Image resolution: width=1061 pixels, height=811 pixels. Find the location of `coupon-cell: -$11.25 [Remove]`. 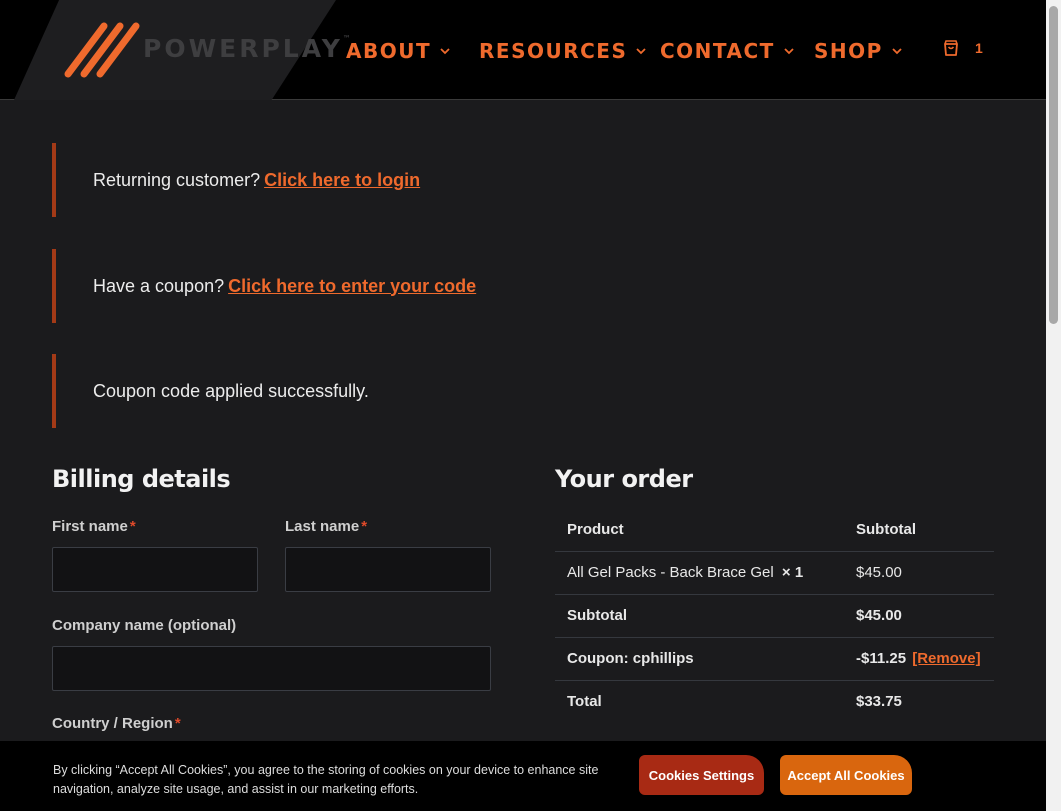

coupon-cell: -$11.25 [Remove] is located at coordinates (919, 658).